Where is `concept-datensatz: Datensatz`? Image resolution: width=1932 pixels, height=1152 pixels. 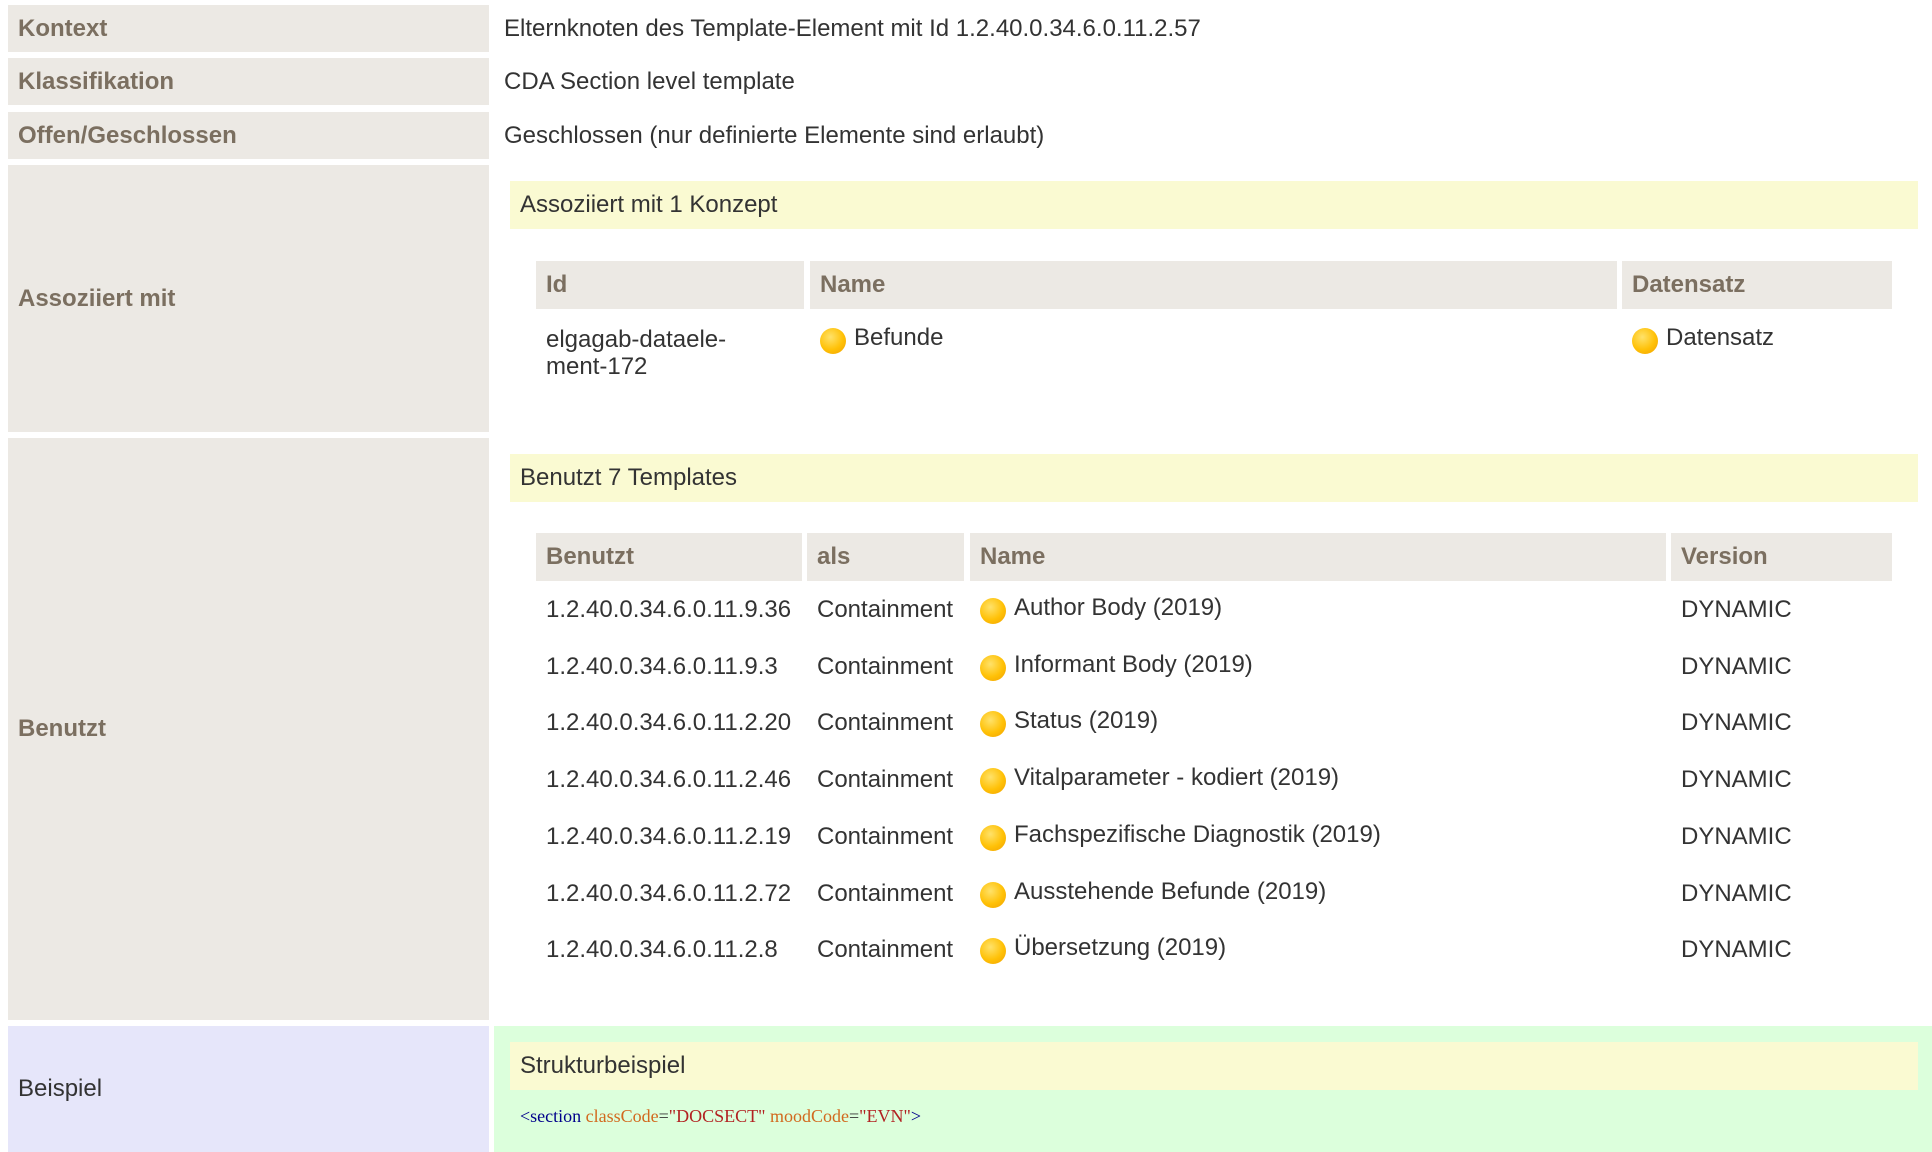
concept-datensatz: Datensatz is located at coordinates (1720, 337).